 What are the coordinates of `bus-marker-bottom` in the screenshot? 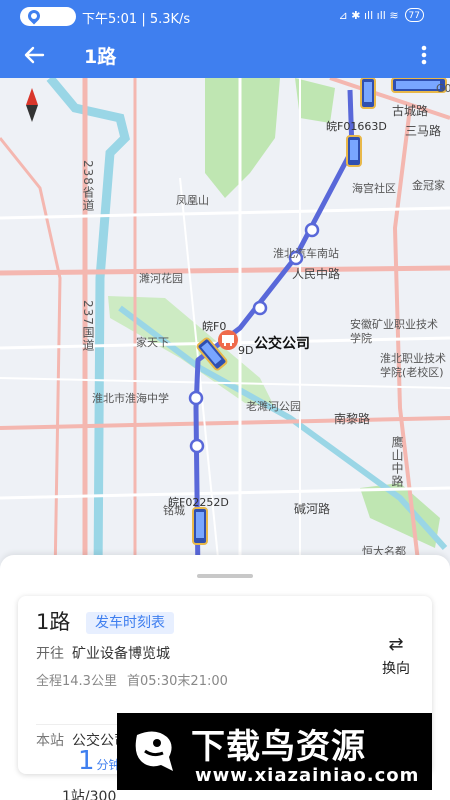 It's located at (200, 526).